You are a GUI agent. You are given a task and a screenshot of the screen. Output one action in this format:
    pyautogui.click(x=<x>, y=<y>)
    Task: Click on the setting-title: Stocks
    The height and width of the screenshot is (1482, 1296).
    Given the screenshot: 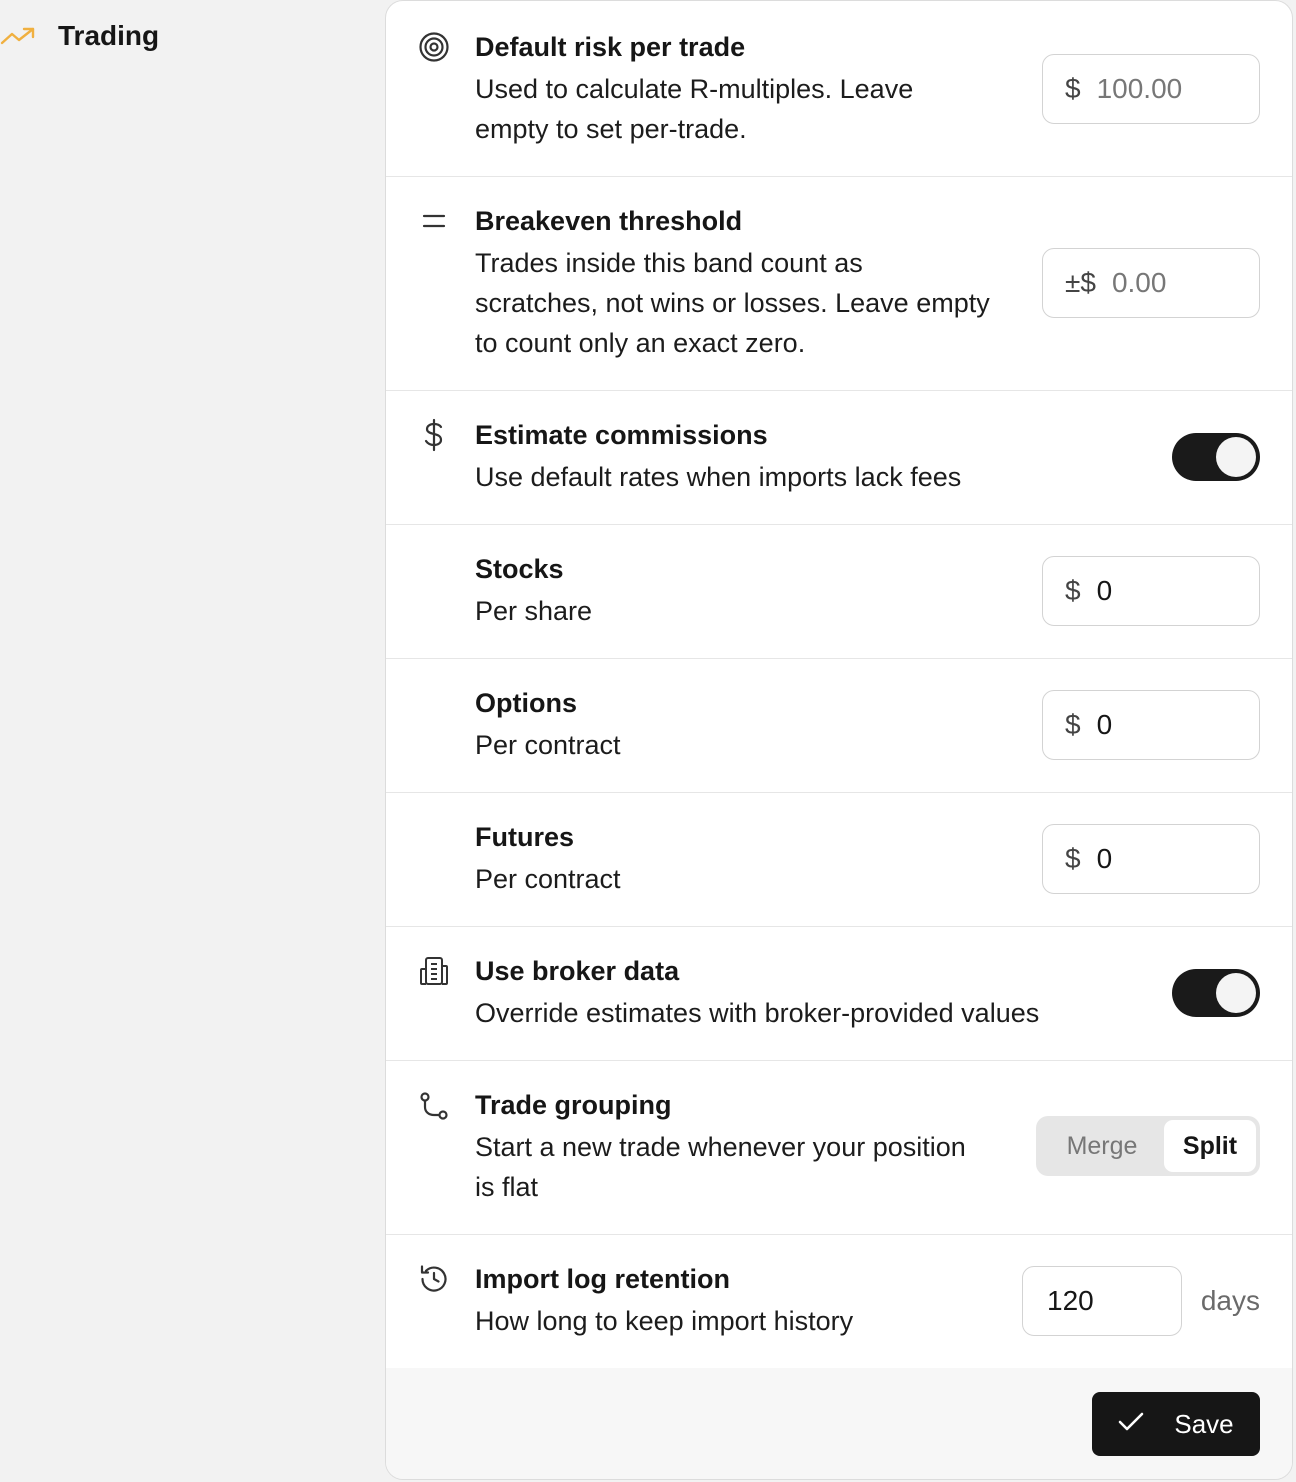 What is the action you would take?
    pyautogui.click(x=519, y=569)
    